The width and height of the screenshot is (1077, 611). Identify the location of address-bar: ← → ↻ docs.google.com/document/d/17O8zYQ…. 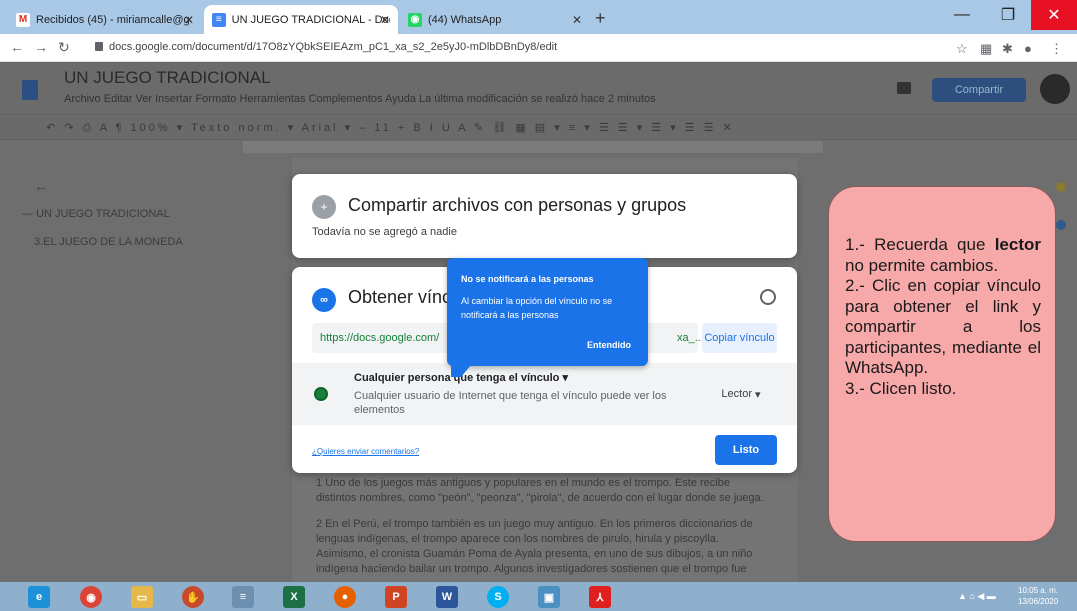
(538, 48).